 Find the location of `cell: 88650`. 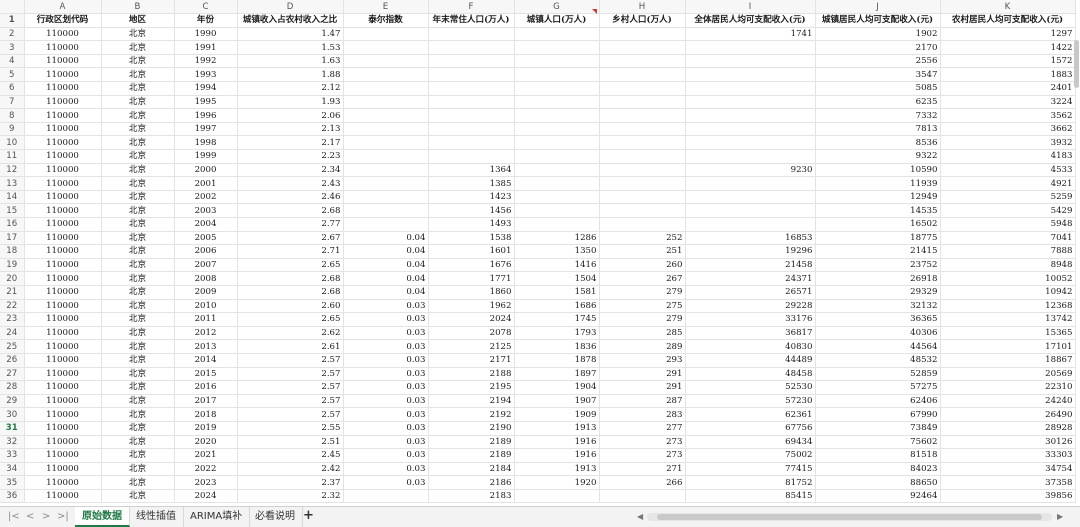

cell: 88650 is located at coordinates (878, 482).